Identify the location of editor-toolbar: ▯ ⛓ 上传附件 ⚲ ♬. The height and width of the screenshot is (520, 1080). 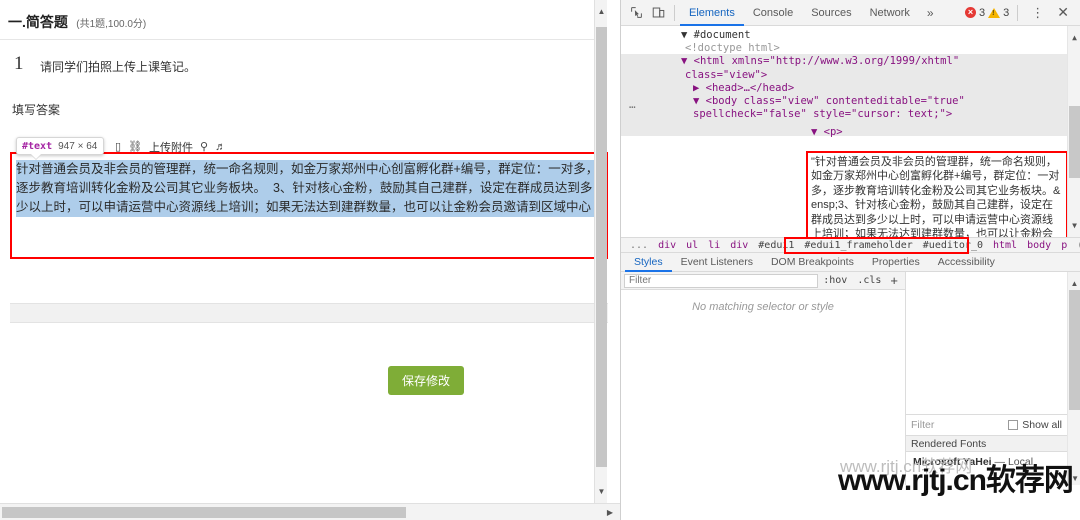
(170, 147).